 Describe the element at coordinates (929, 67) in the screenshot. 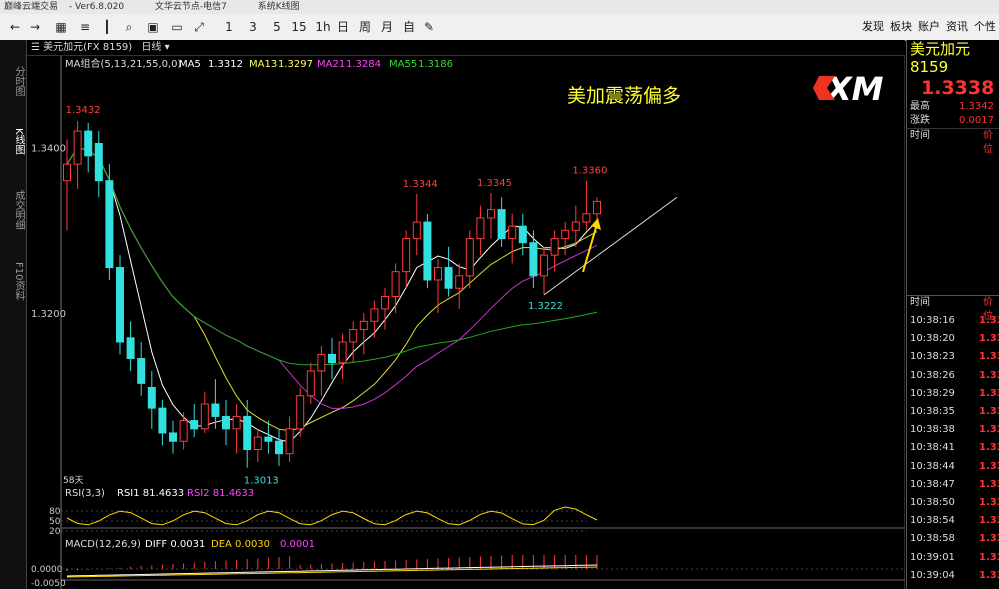

I see `quote-code: 8159` at that location.